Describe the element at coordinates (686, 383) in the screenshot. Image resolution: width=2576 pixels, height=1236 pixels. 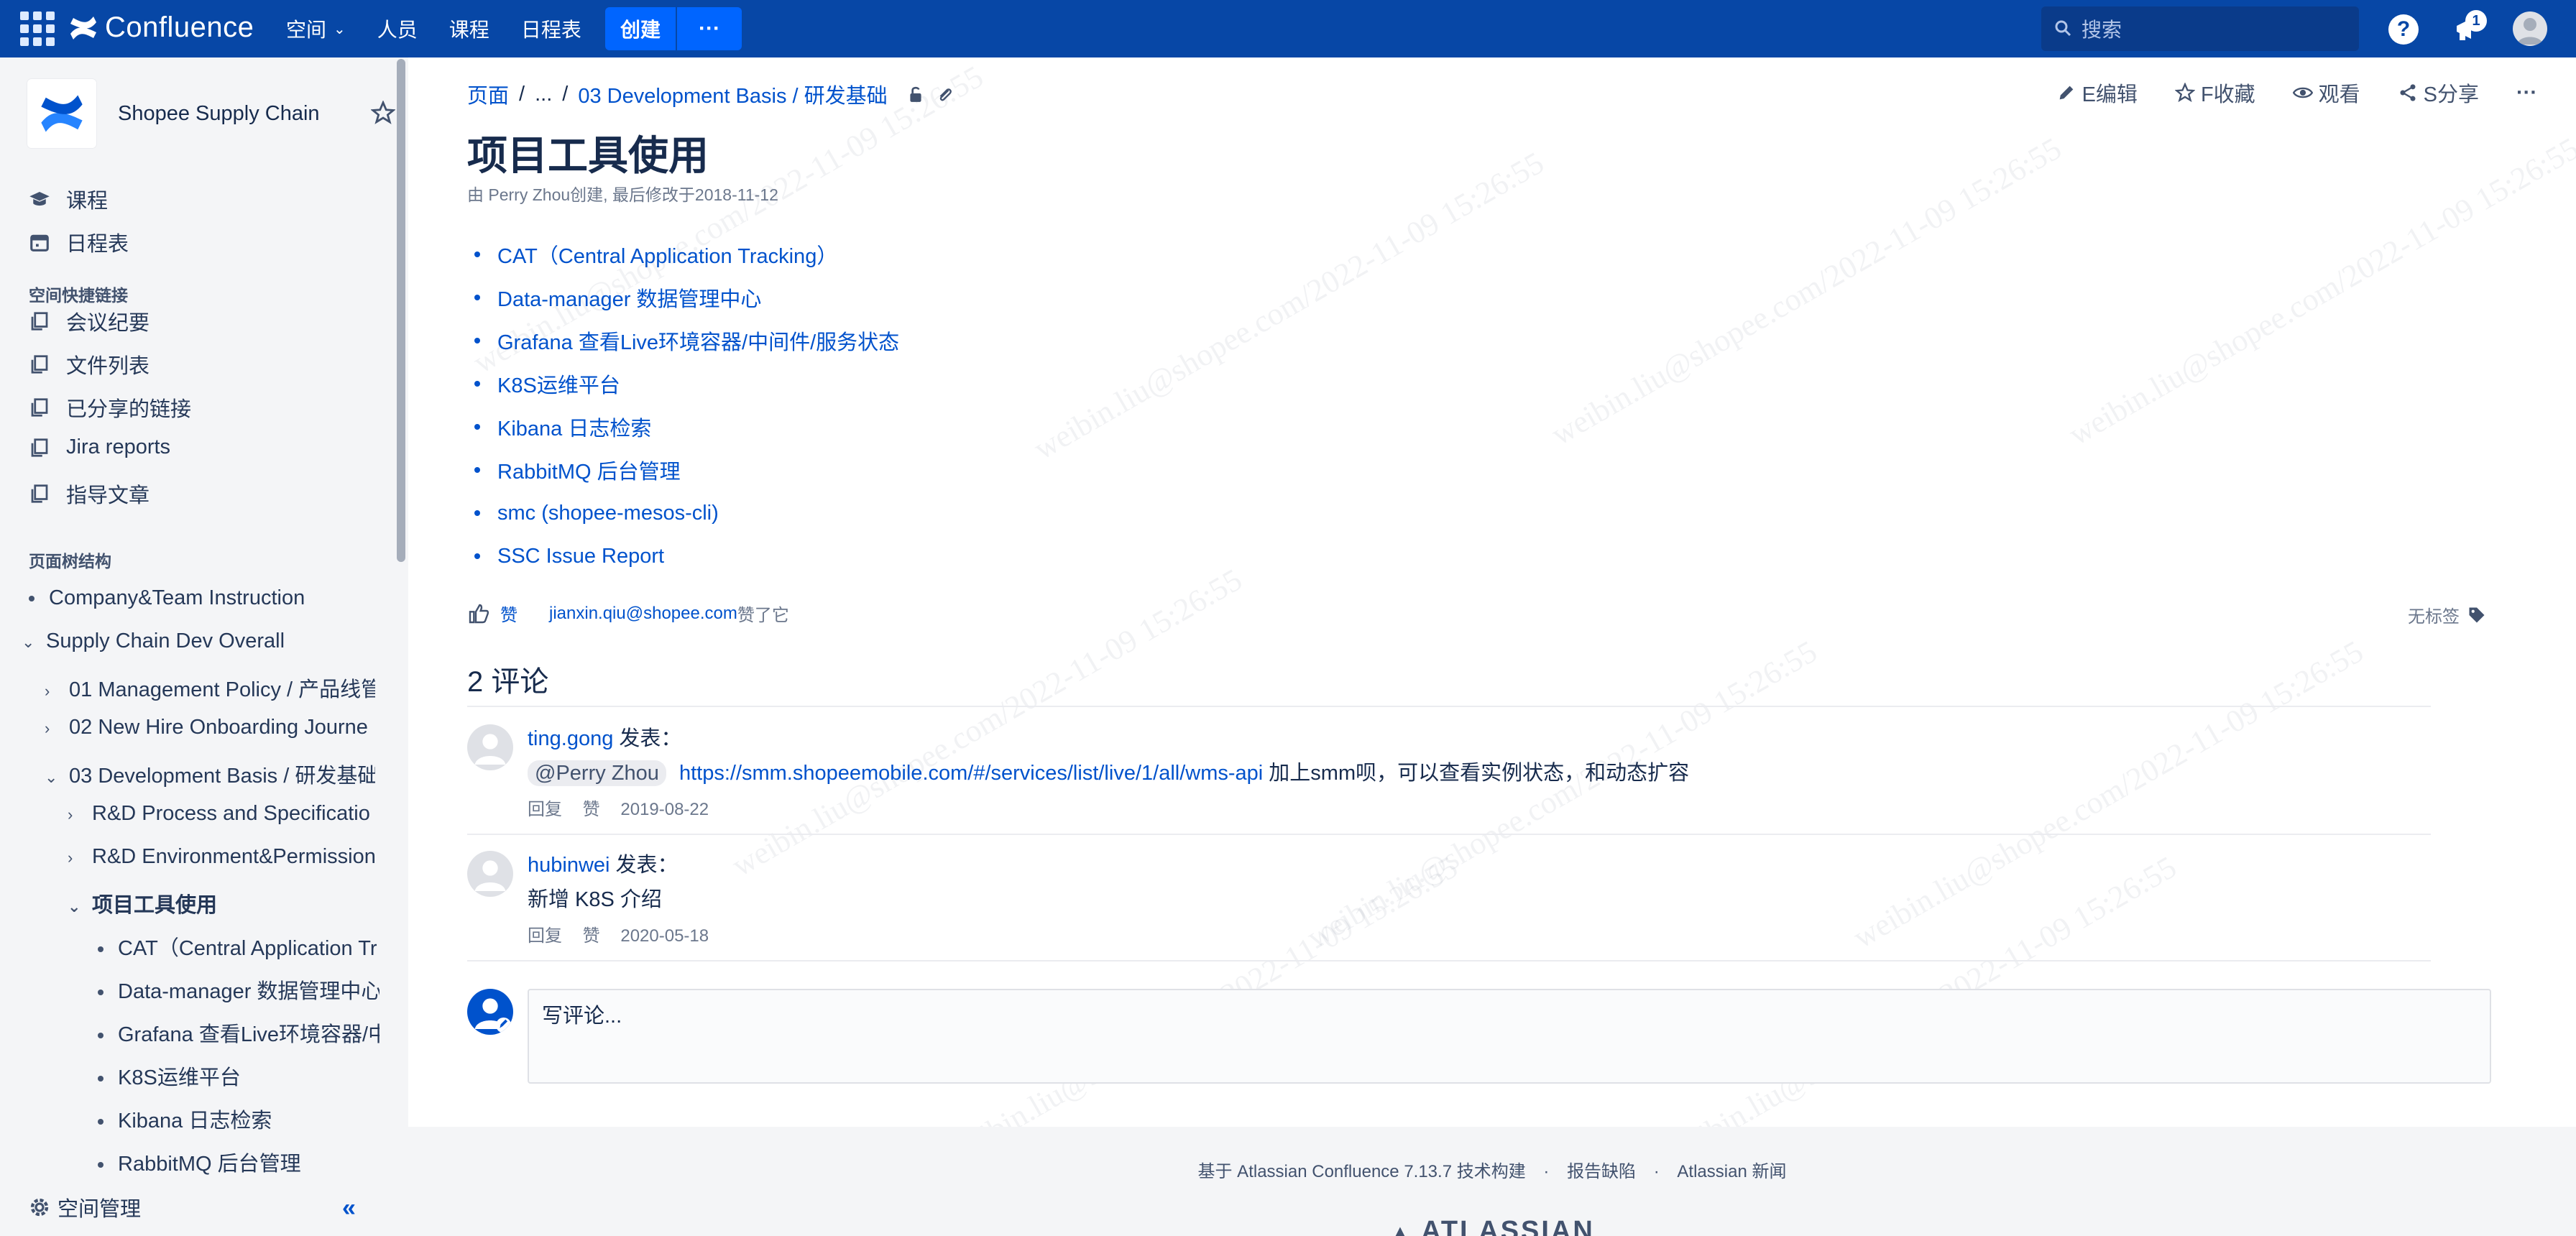
I see `list-item-link: K8S运维平台` at that location.